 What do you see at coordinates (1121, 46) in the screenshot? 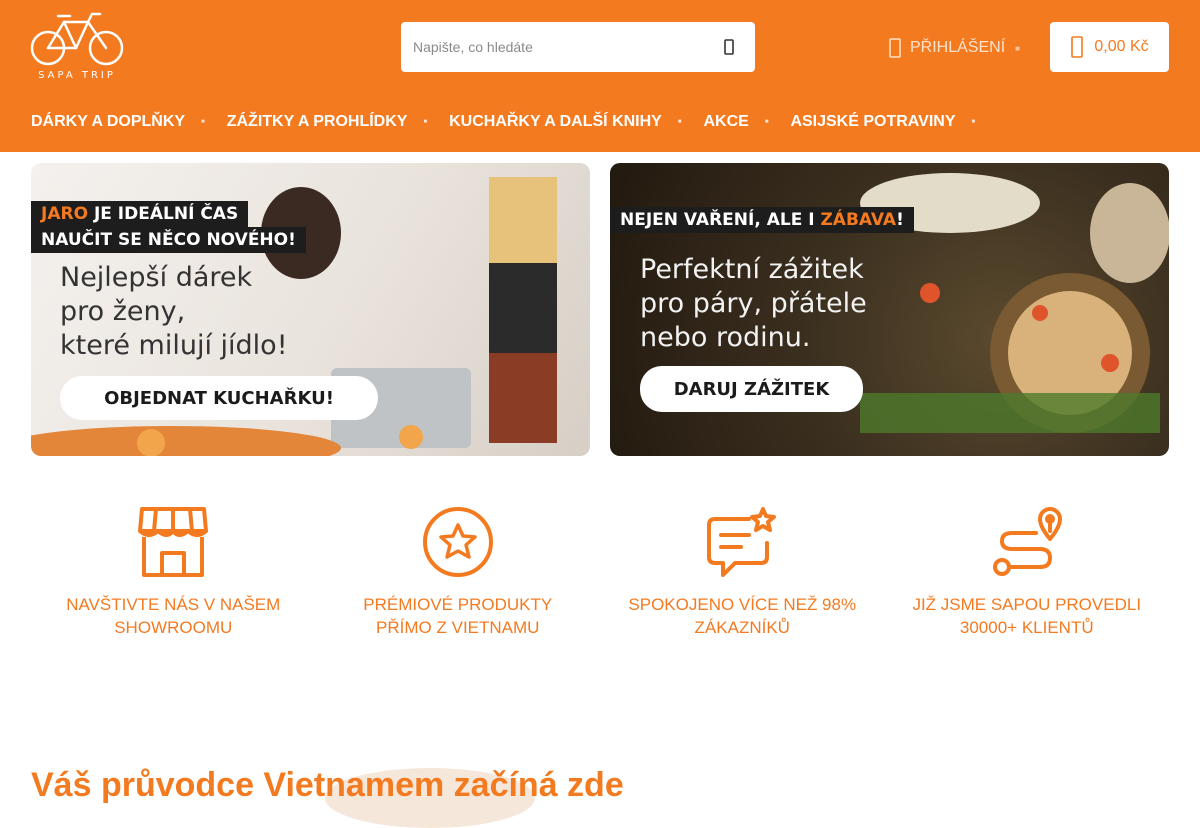
I see `cart-total: 0,00 Kč` at bounding box center [1121, 46].